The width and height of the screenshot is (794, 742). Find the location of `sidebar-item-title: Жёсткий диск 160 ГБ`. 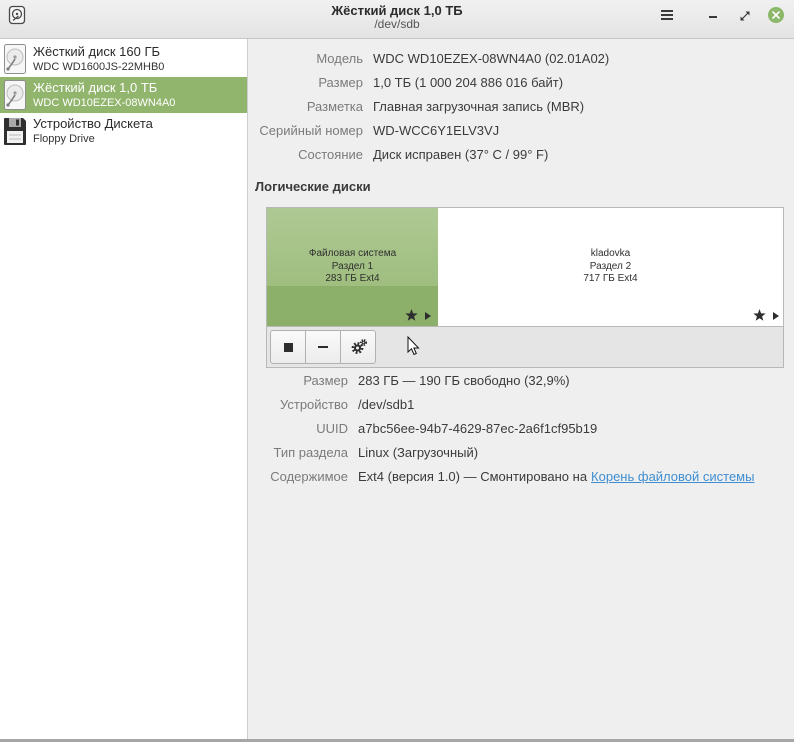

sidebar-item-title: Жёсткий диск 160 ГБ is located at coordinates (97, 51).